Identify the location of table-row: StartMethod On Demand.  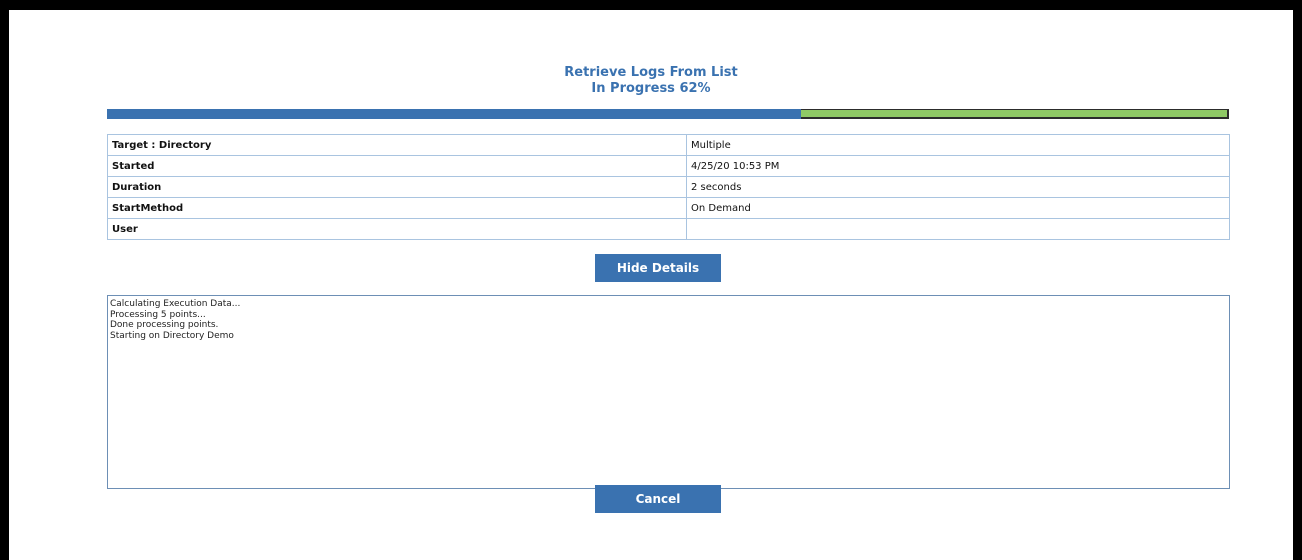
(668, 208).